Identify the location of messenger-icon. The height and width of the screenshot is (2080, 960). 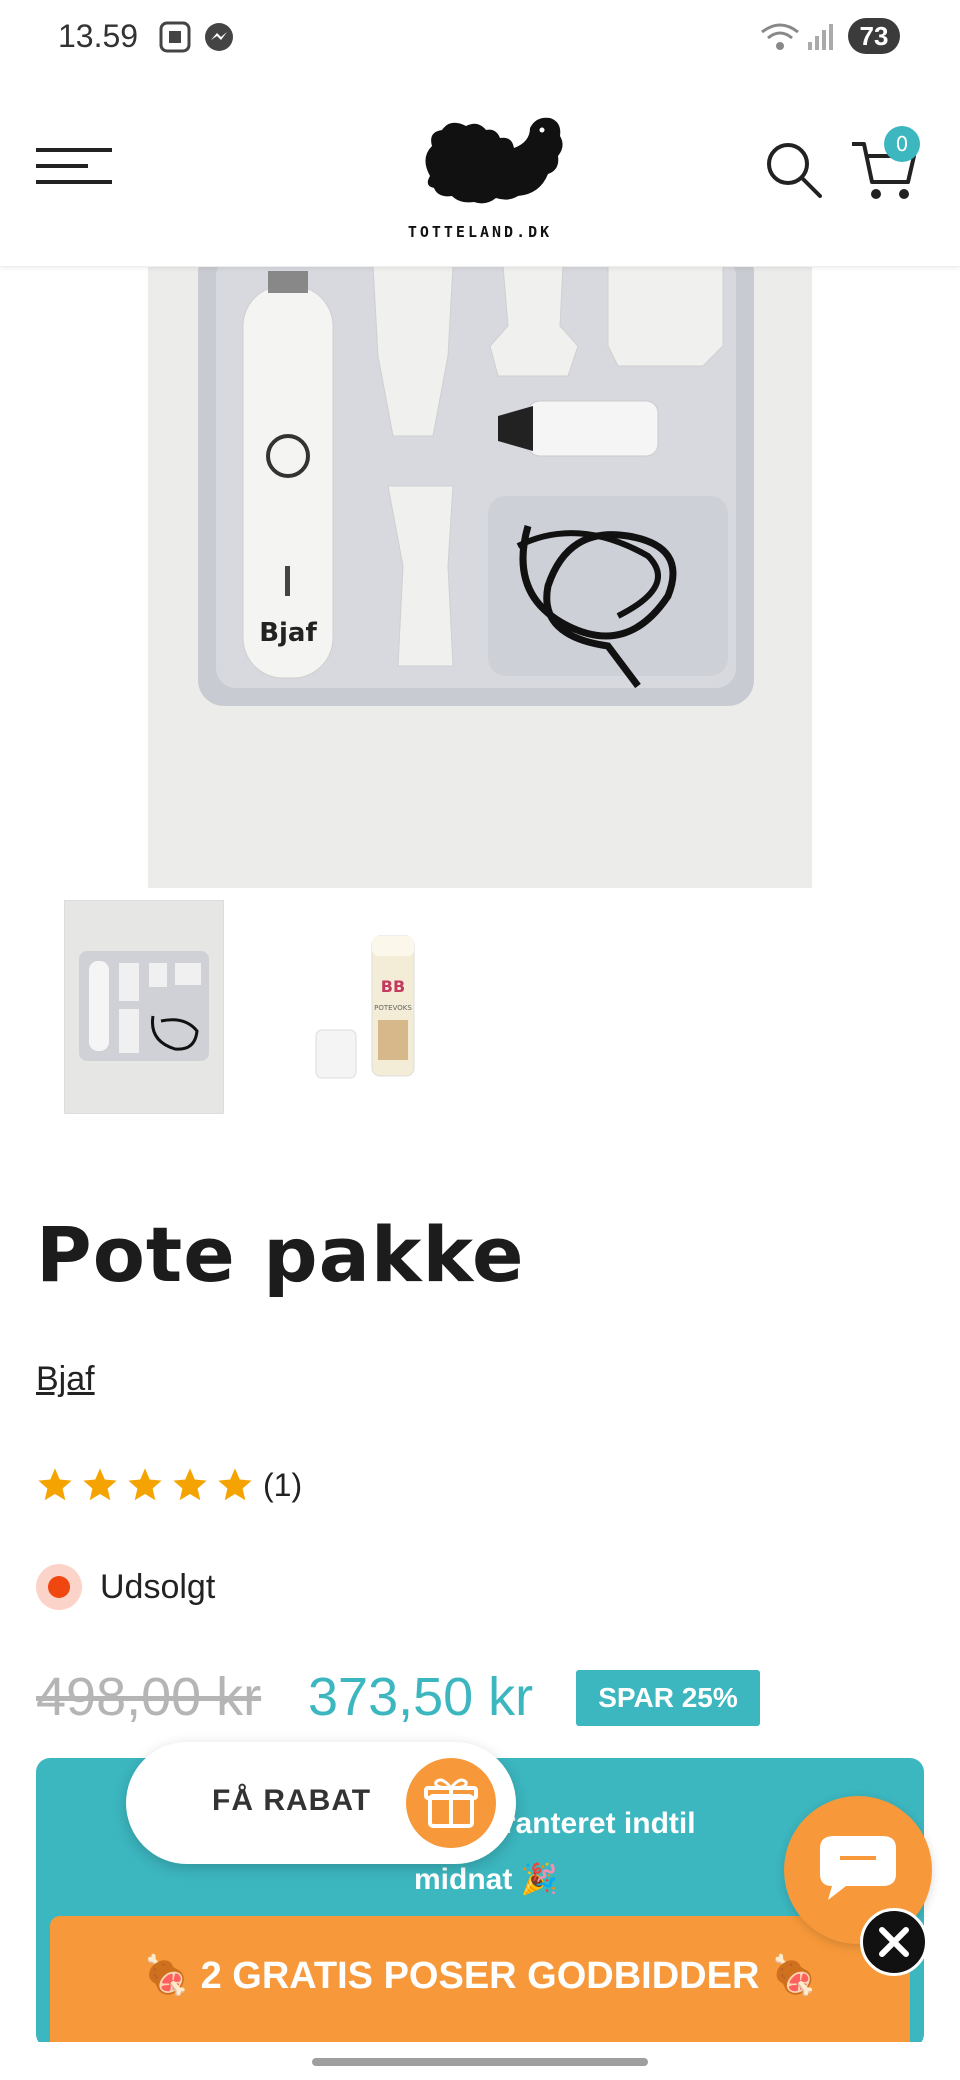
(219, 37).